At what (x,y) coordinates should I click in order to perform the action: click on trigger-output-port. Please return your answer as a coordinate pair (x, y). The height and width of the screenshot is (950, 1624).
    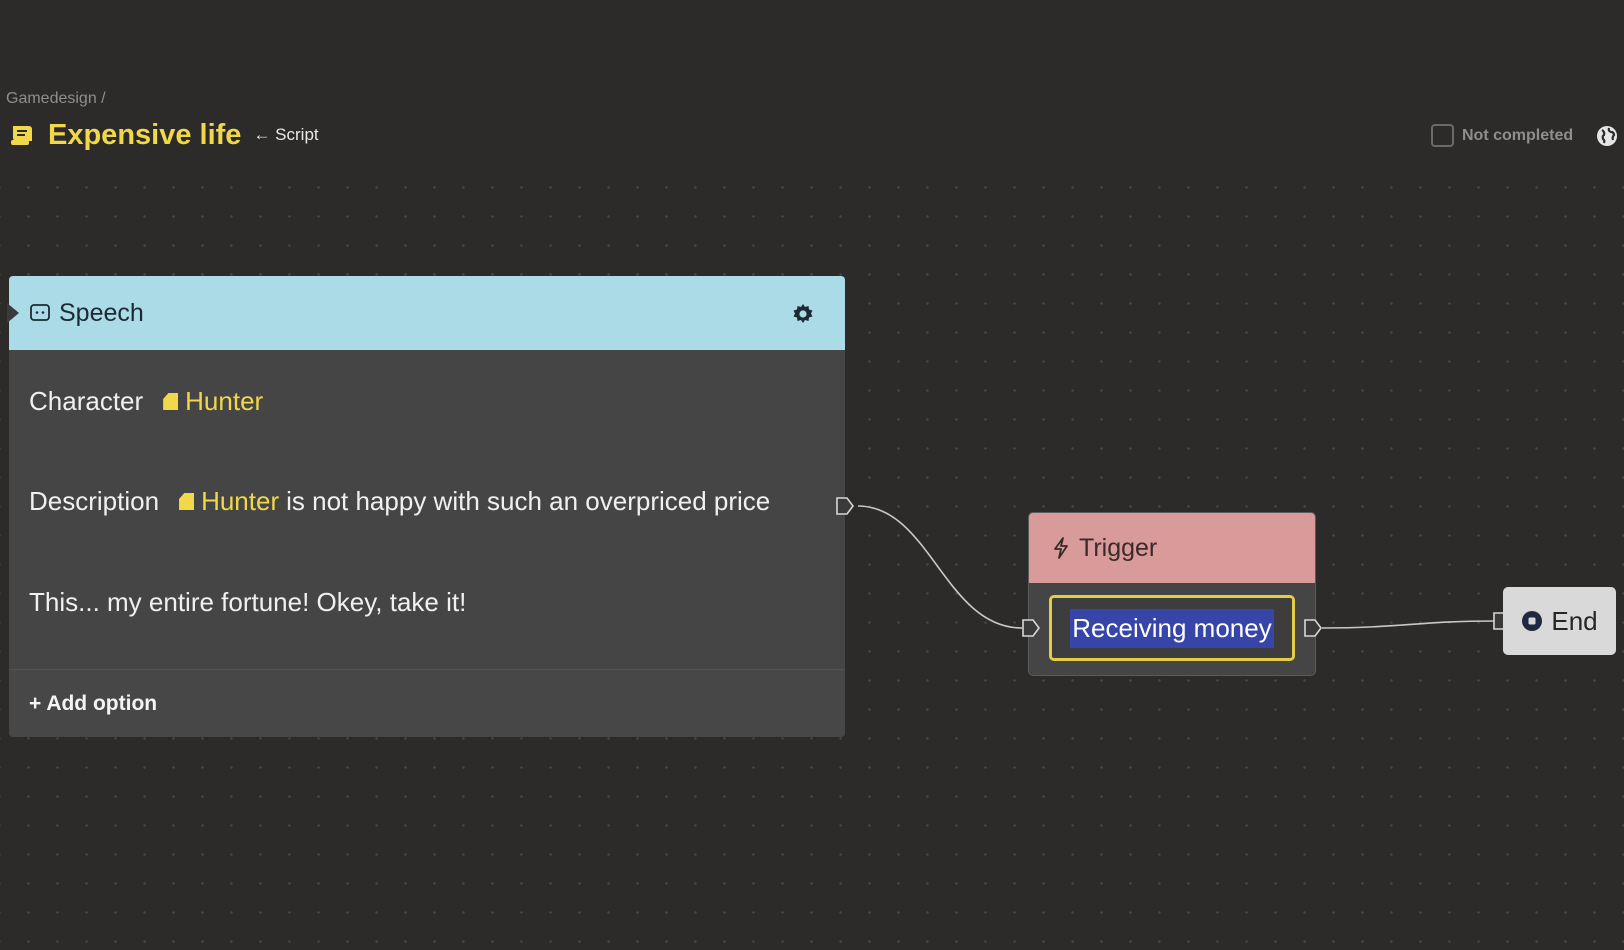
    Looking at the image, I should click on (1313, 628).